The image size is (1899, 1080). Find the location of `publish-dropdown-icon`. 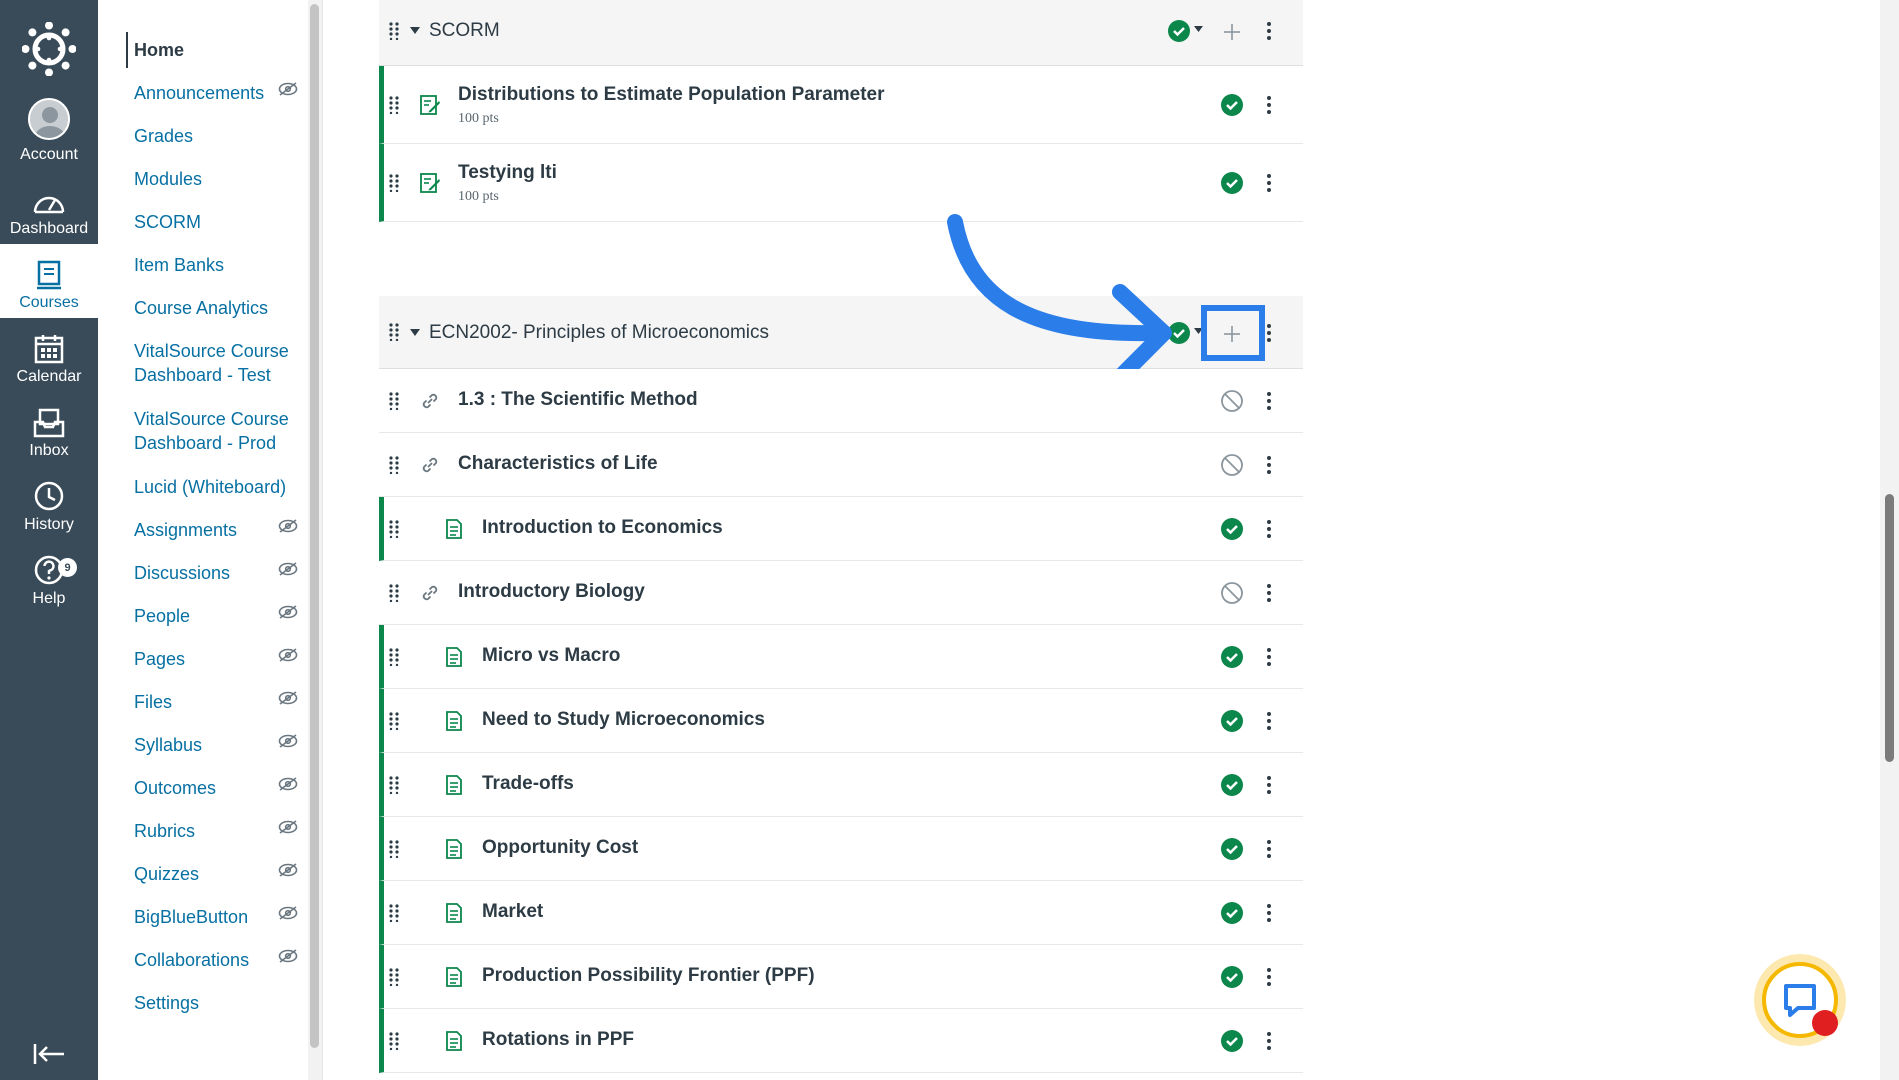

publish-dropdown-icon is located at coordinates (1198, 29).